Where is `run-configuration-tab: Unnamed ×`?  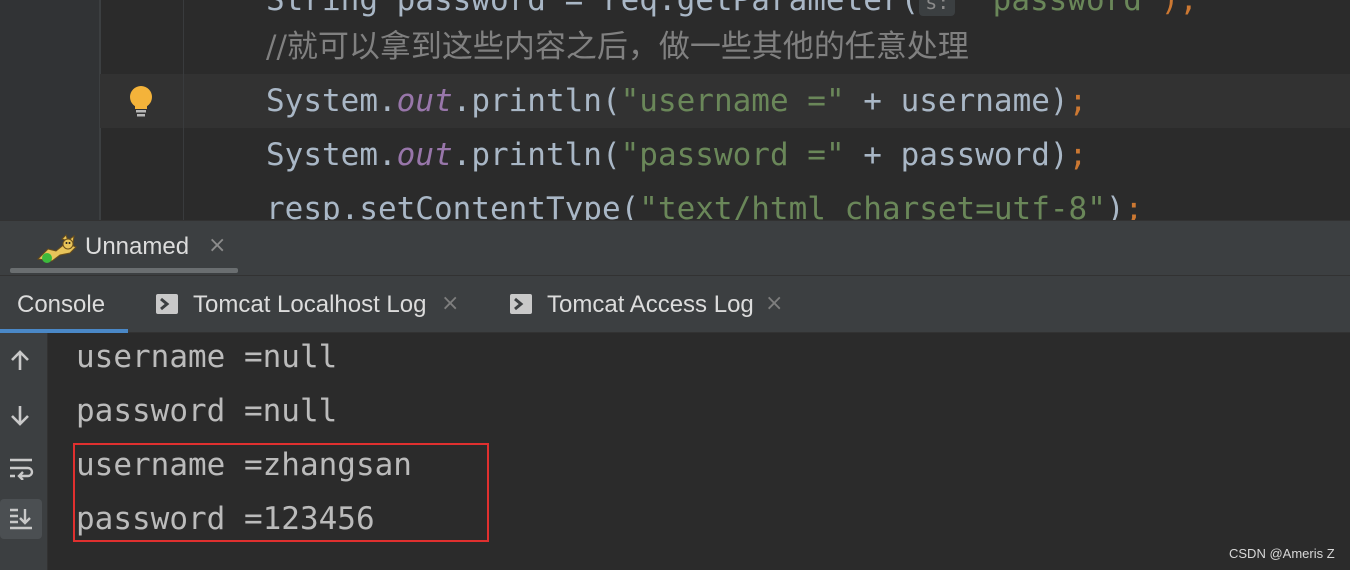 run-configuration-tab: Unnamed × is located at coordinates (125, 248).